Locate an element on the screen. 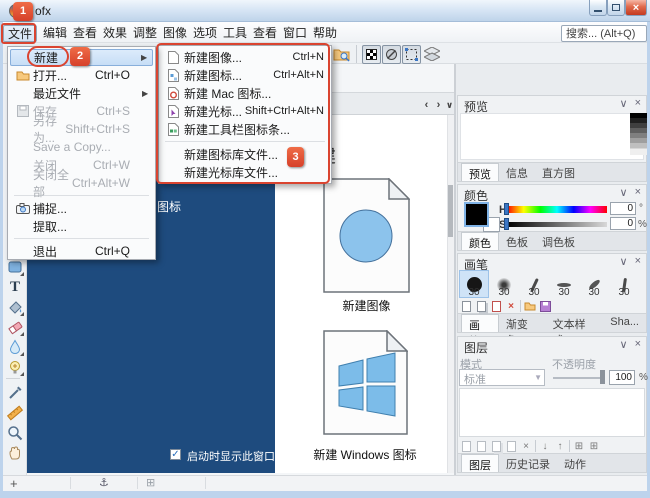 The image size is (650, 498). open-browse-icon is located at coordinates (341, 55).